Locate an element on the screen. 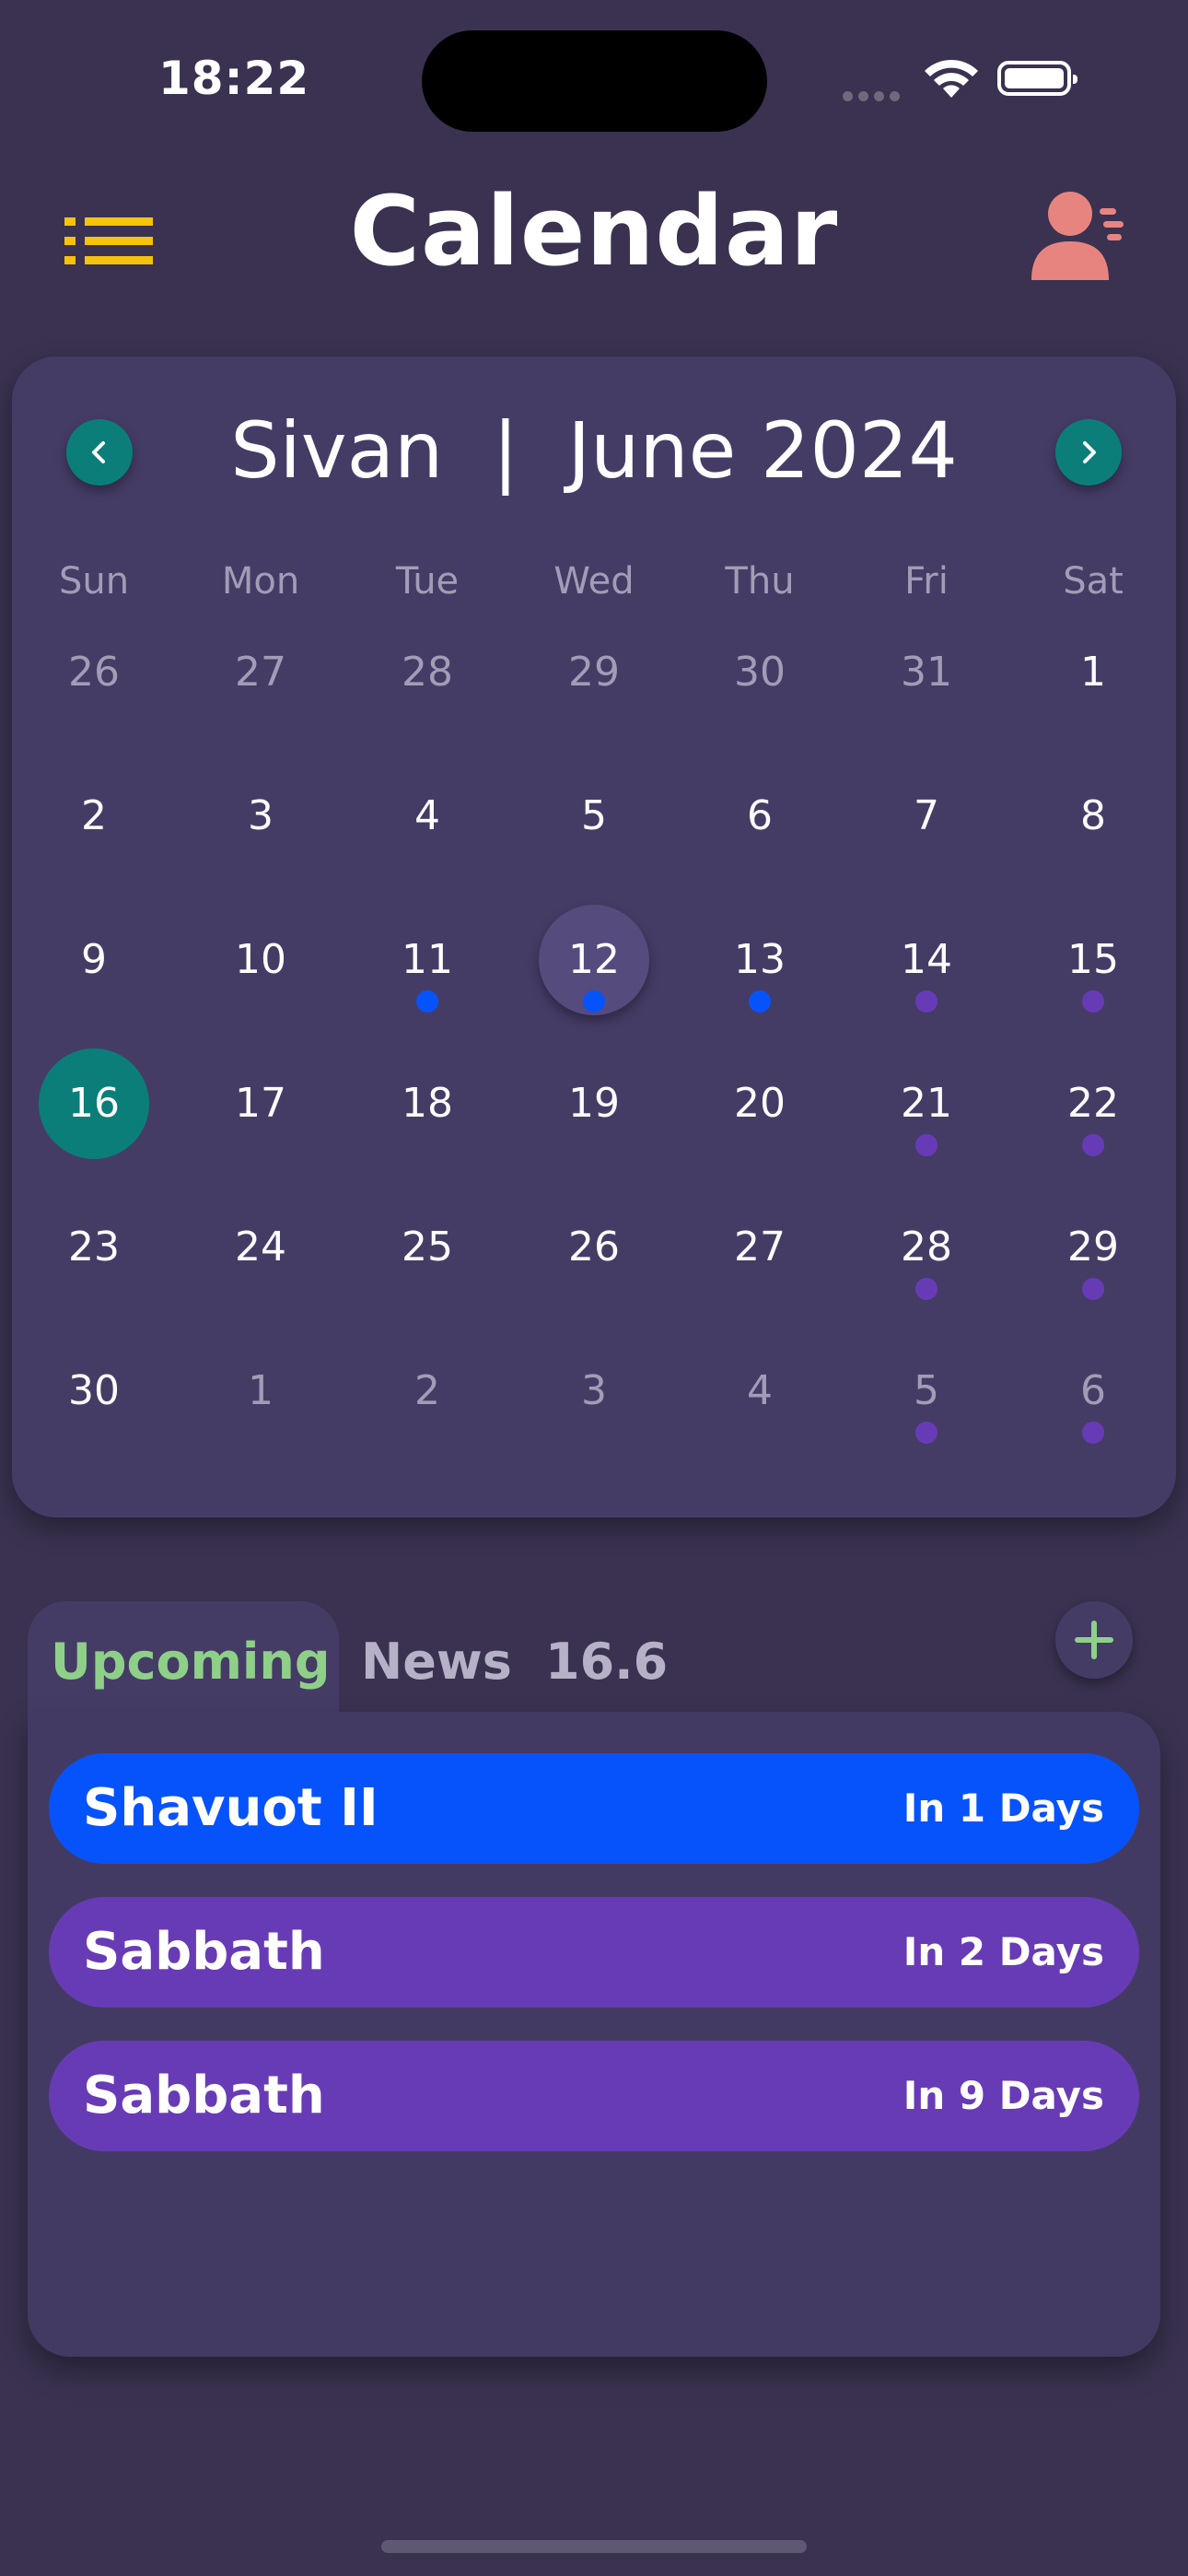 This screenshot has height=2576, width=1188. day-number: 26 is located at coordinates (94, 672).